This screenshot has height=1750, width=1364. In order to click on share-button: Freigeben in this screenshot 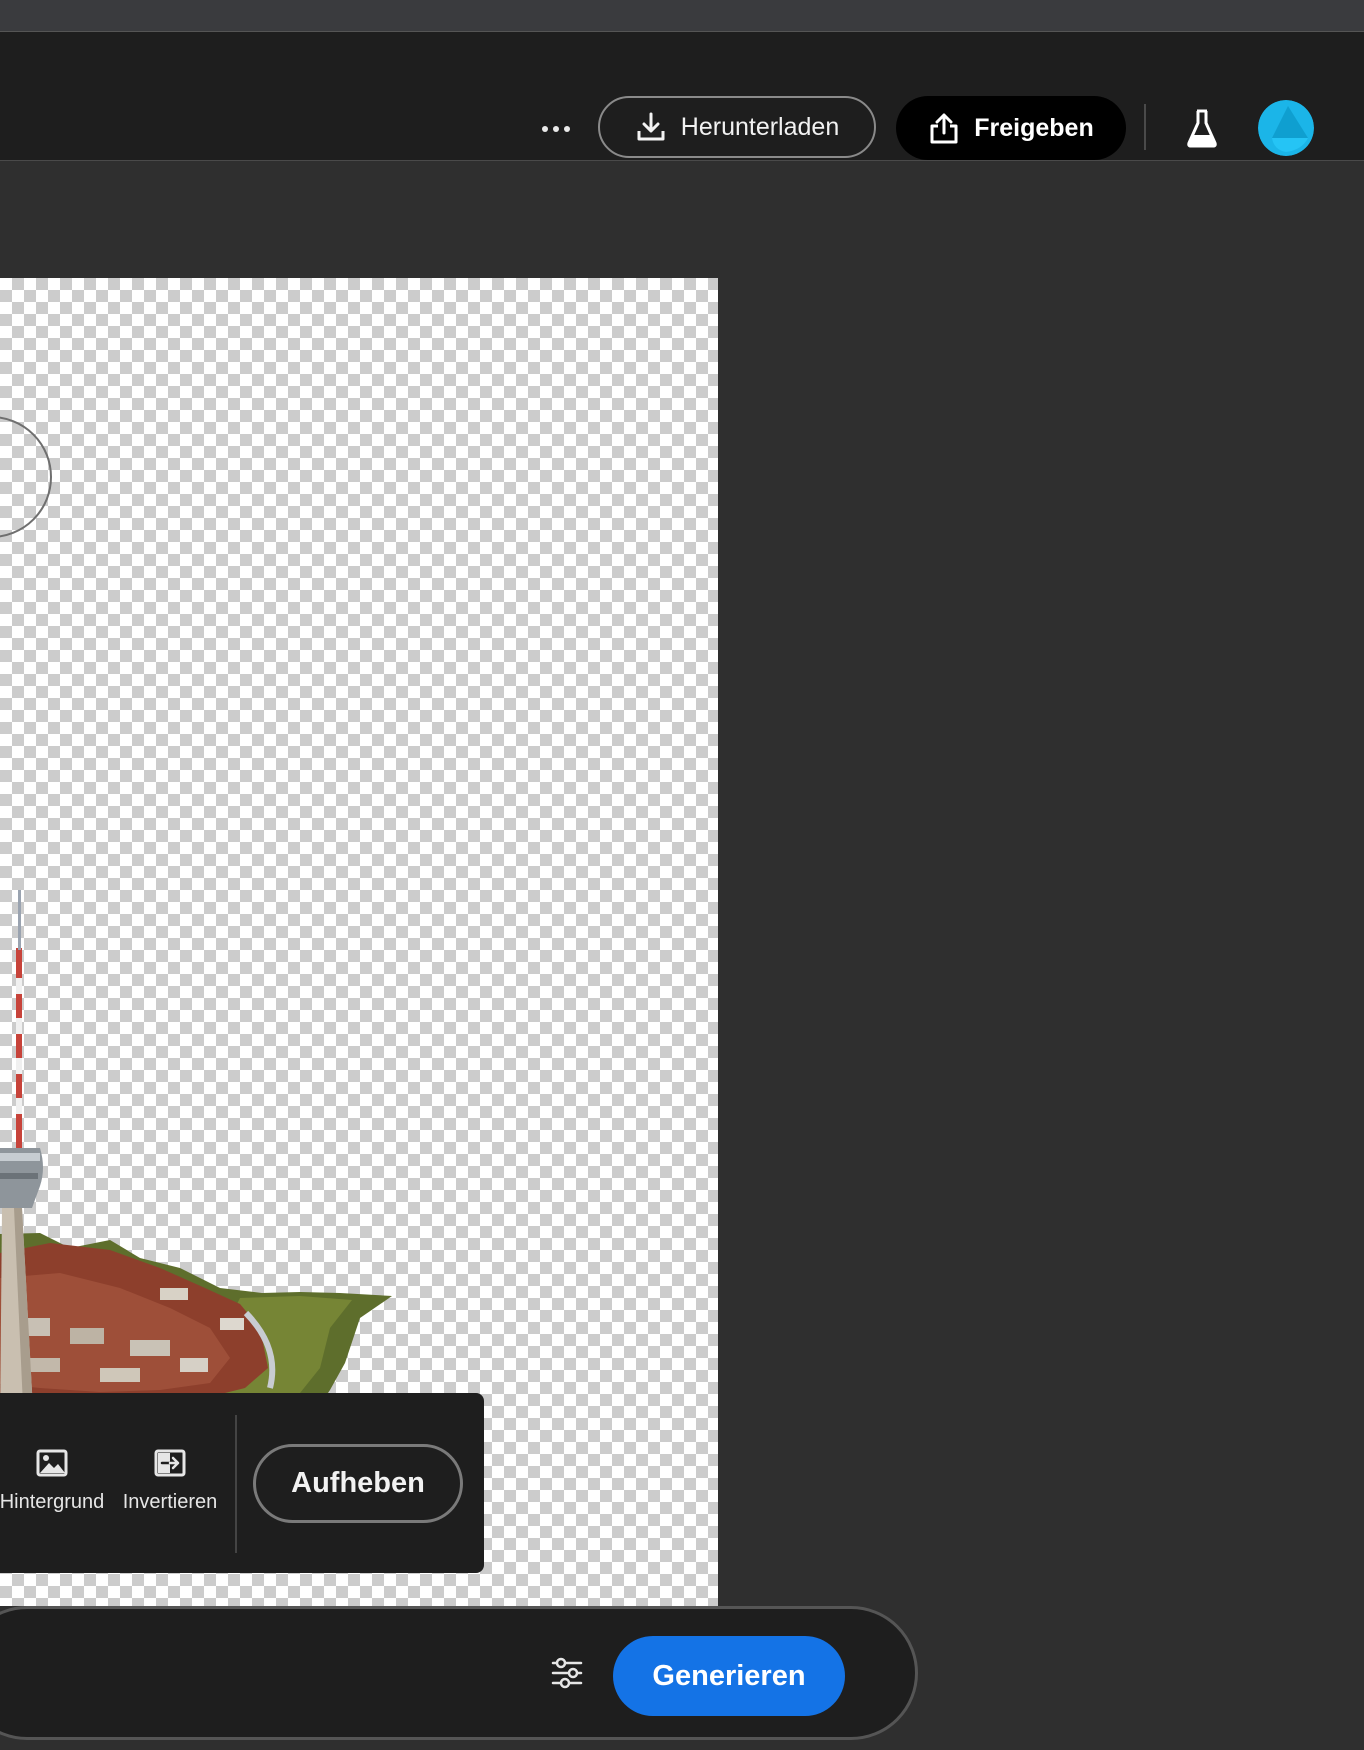, I will do `click(1011, 128)`.